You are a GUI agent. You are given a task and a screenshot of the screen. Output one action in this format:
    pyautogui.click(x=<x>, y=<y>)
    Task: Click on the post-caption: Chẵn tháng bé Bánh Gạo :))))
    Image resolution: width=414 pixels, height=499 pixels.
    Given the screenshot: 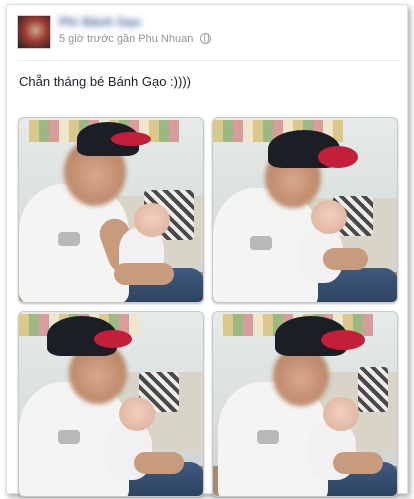 What is the action you would take?
    pyautogui.click(x=105, y=81)
    